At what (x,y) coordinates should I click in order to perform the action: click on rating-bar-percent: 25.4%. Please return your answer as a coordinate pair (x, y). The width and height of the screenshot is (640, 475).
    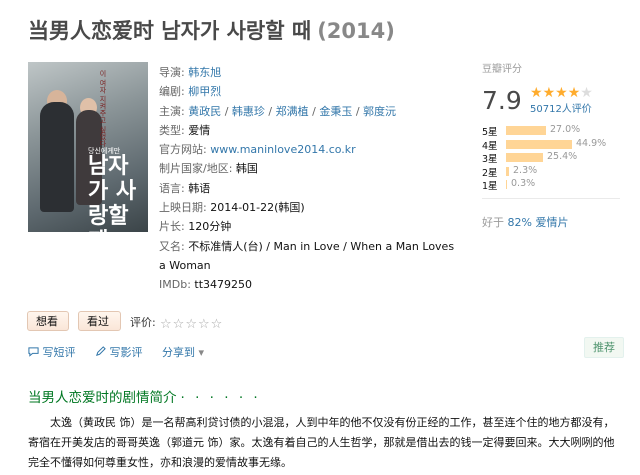
    Looking at the image, I should click on (562, 156).